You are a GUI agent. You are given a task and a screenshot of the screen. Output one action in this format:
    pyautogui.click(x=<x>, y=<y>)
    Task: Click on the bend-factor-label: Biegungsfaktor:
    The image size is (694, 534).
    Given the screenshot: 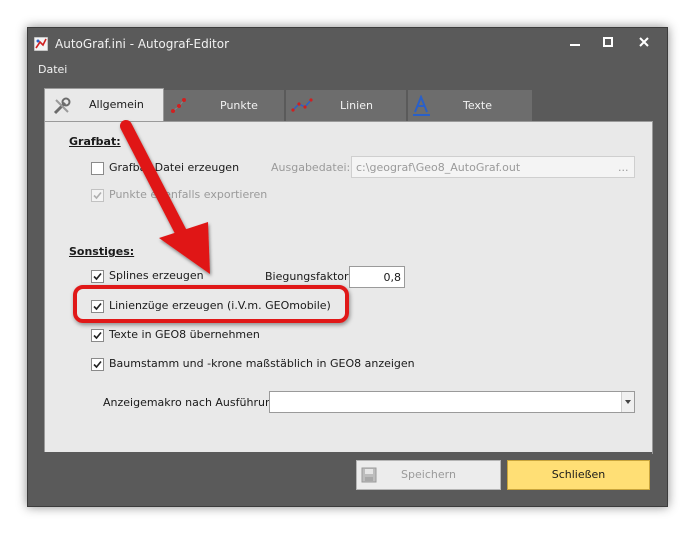 What is the action you would take?
    pyautogui.click(x=309, y=276)
    